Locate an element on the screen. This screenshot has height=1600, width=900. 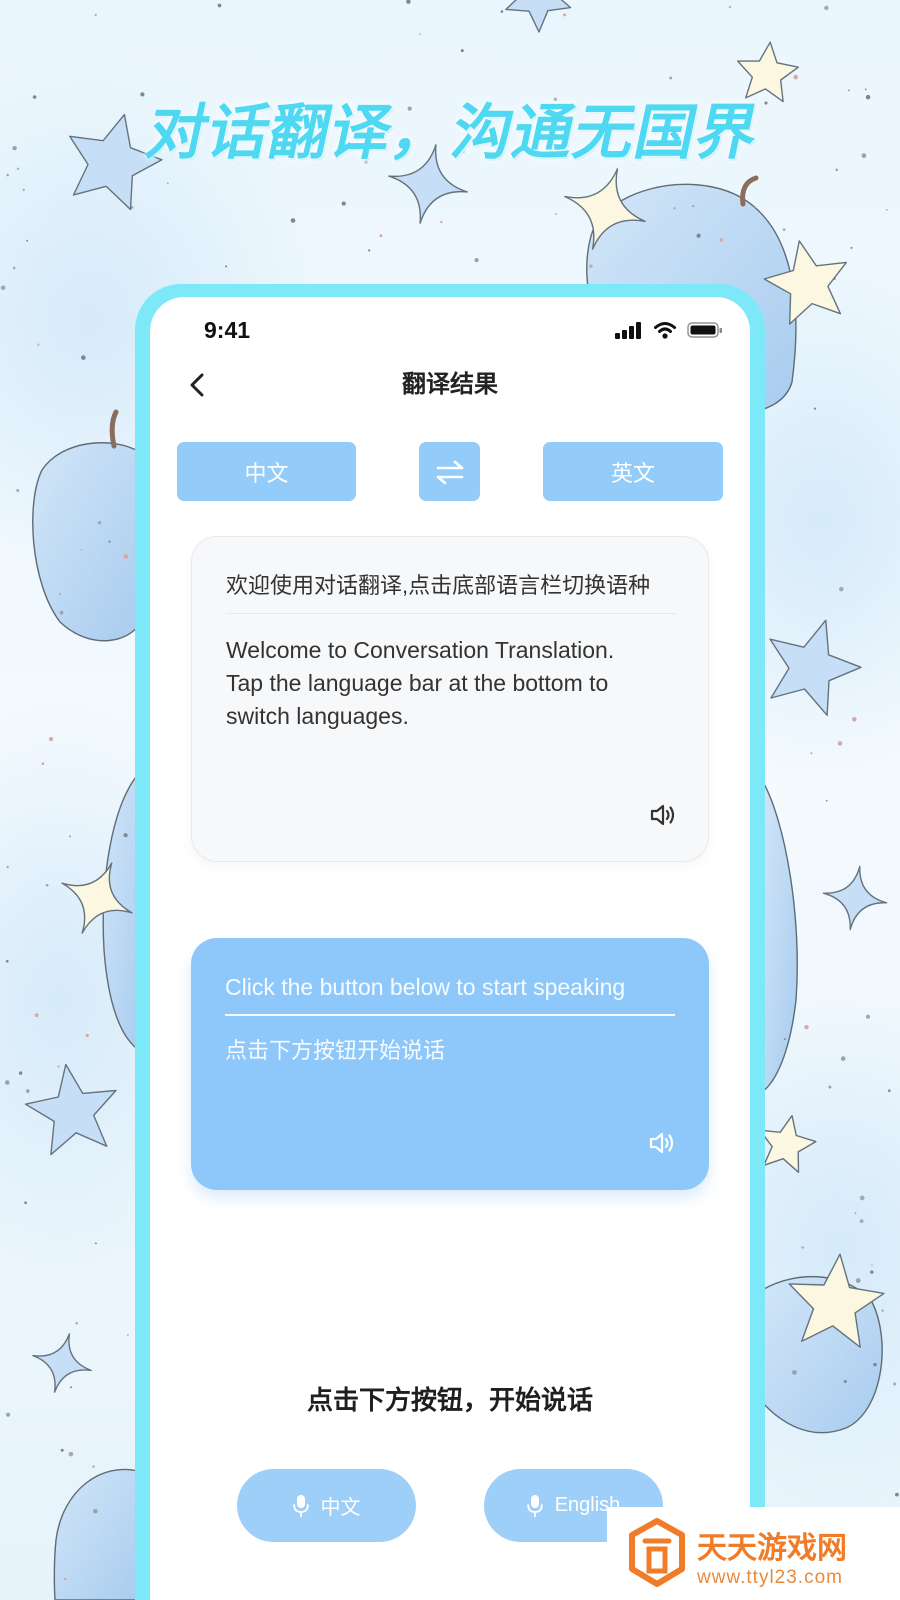
target-language-label: 英文 is located at coordinates (632, 473).